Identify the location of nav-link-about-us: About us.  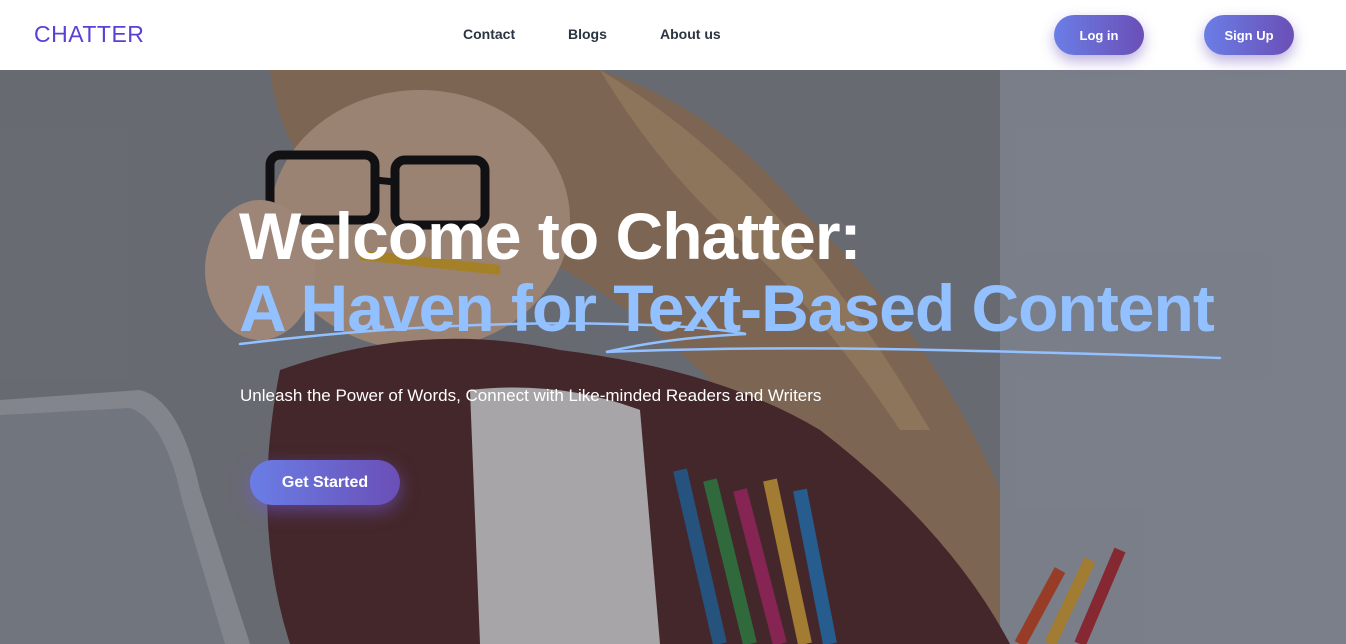
(690, 34).